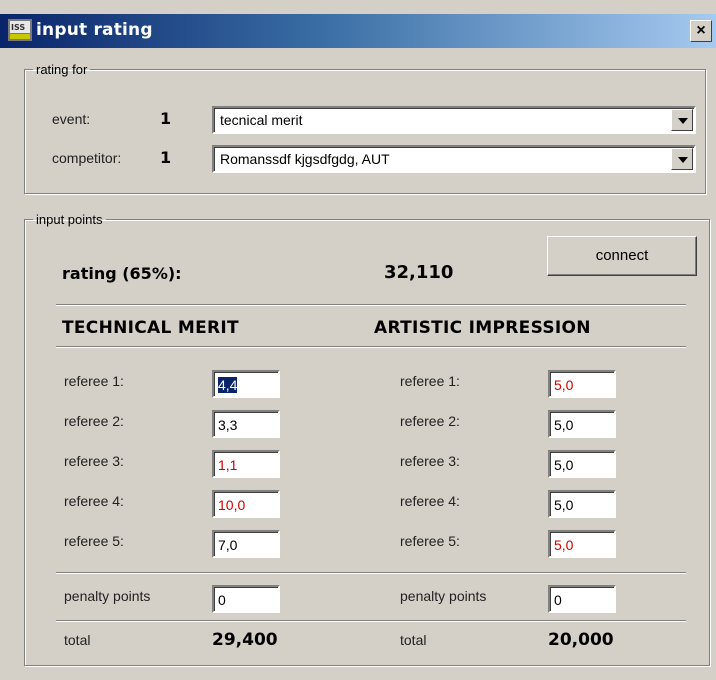 This screenshot has height=680, width=716. I want to click on referee-5-score-input: 5,0, so click(582, 544).